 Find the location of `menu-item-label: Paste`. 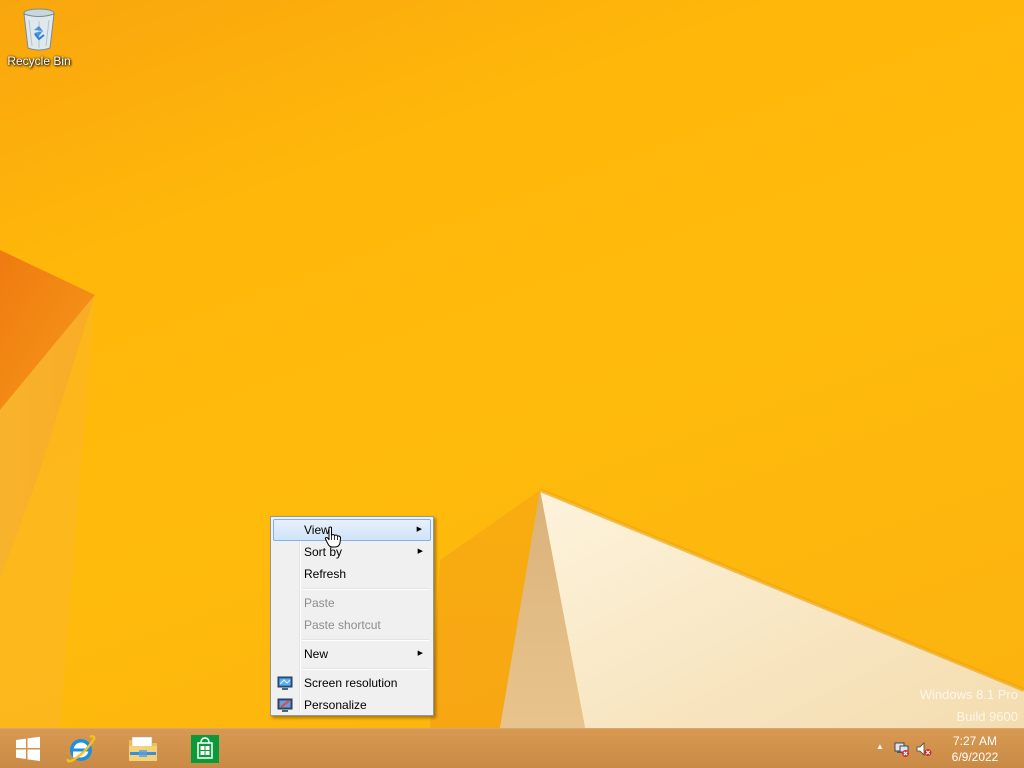

menu-item-label: Paste is located at coordinates (319, 603).